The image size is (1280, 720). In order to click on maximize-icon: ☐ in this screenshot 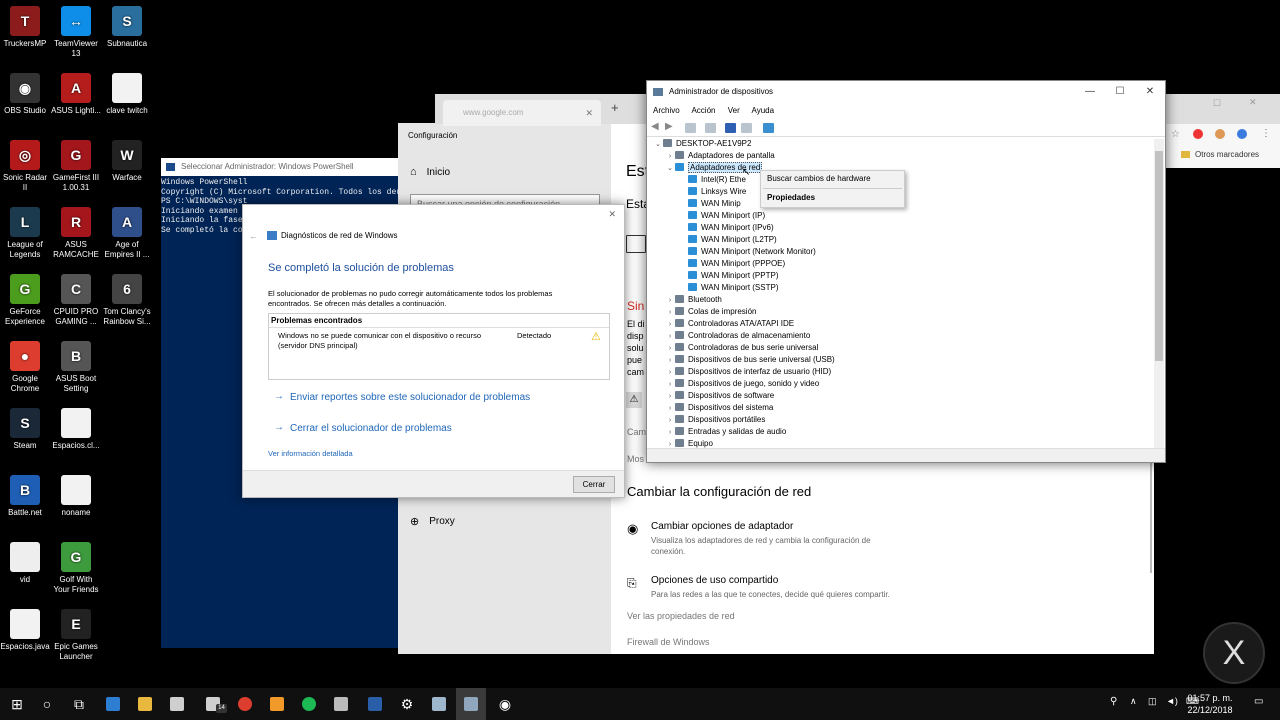, I will do `click(1120, 92)`.